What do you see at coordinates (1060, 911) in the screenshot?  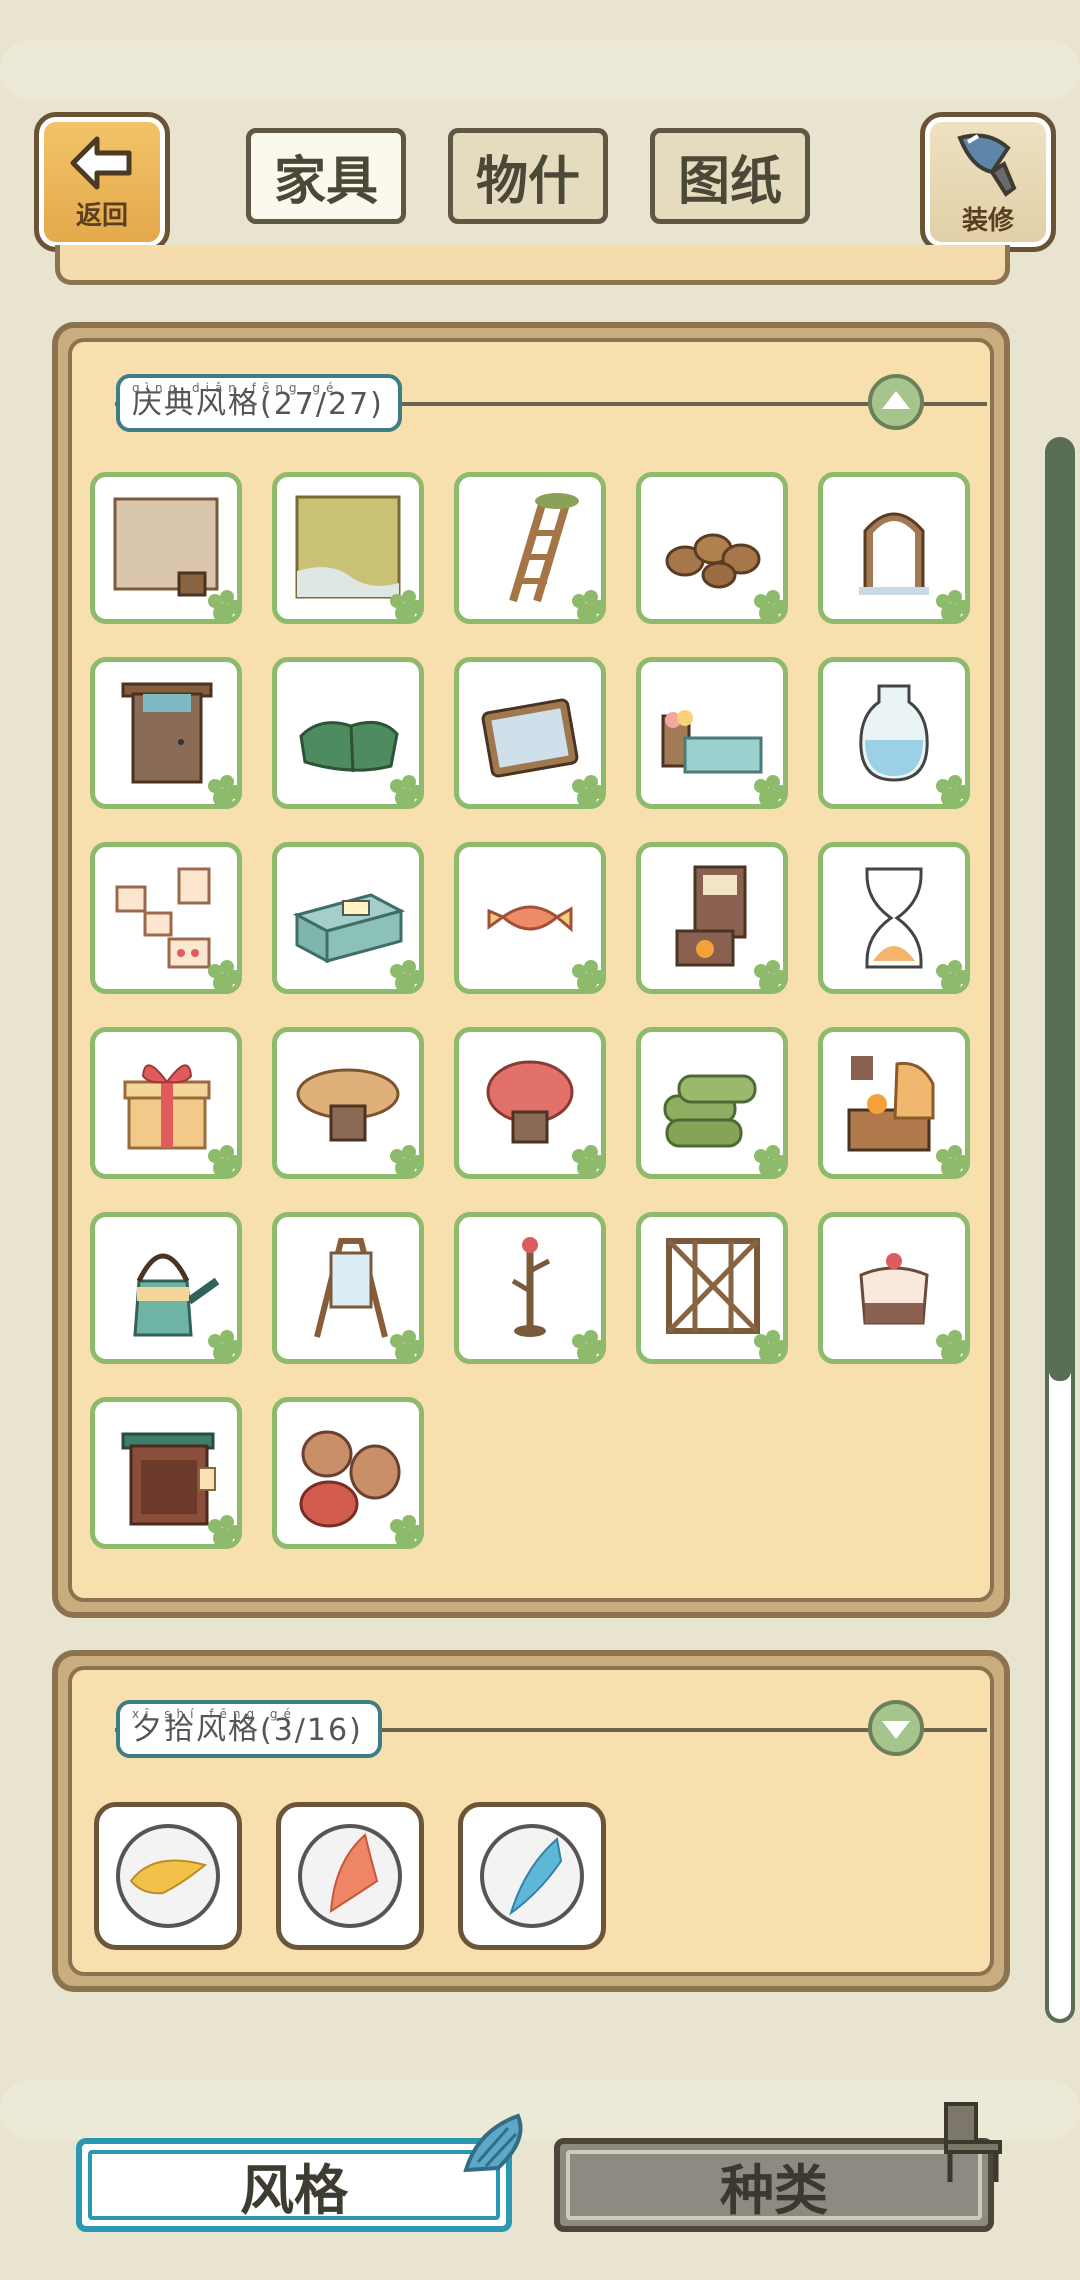 I see `scrollbar-thumb` at bounding box center [1060, 911].